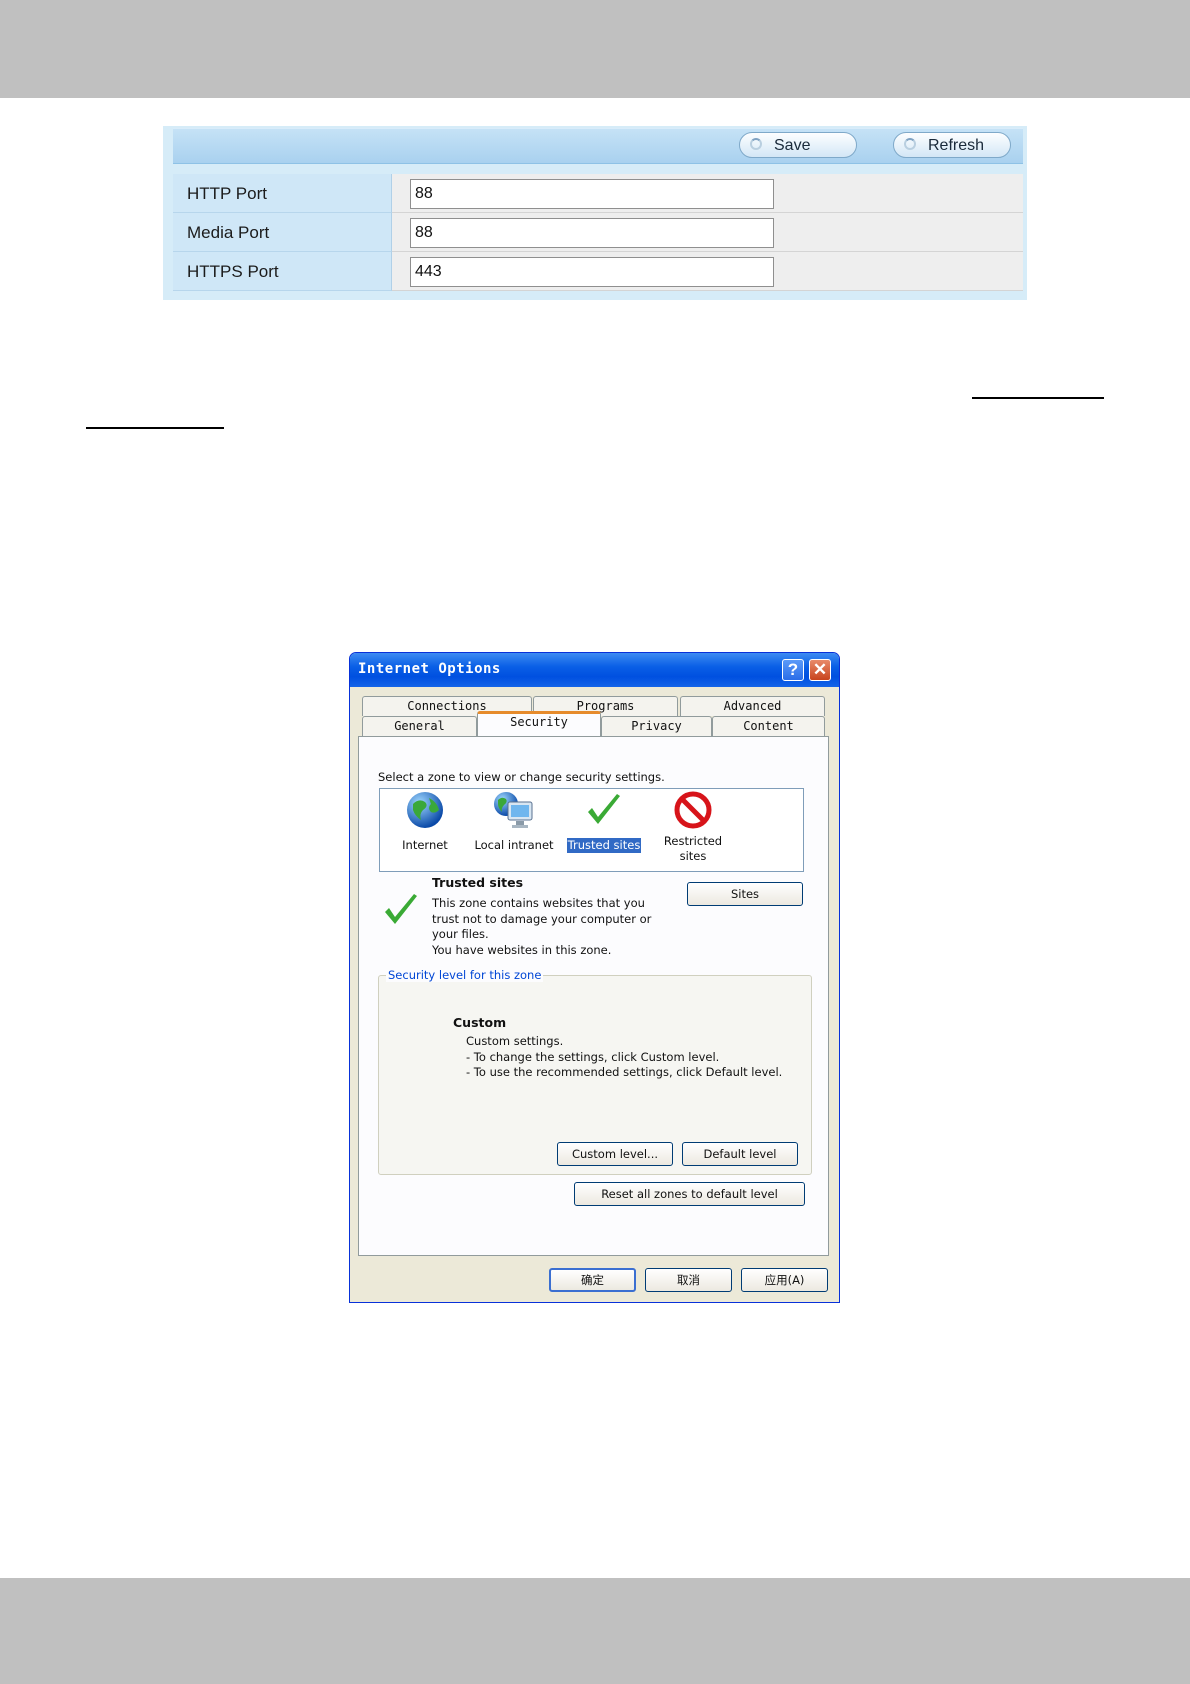 Image resolution: width=1190 pixels, height=1684 pixels. I want to click on bottom-gray-bar, so click(595, 1631).